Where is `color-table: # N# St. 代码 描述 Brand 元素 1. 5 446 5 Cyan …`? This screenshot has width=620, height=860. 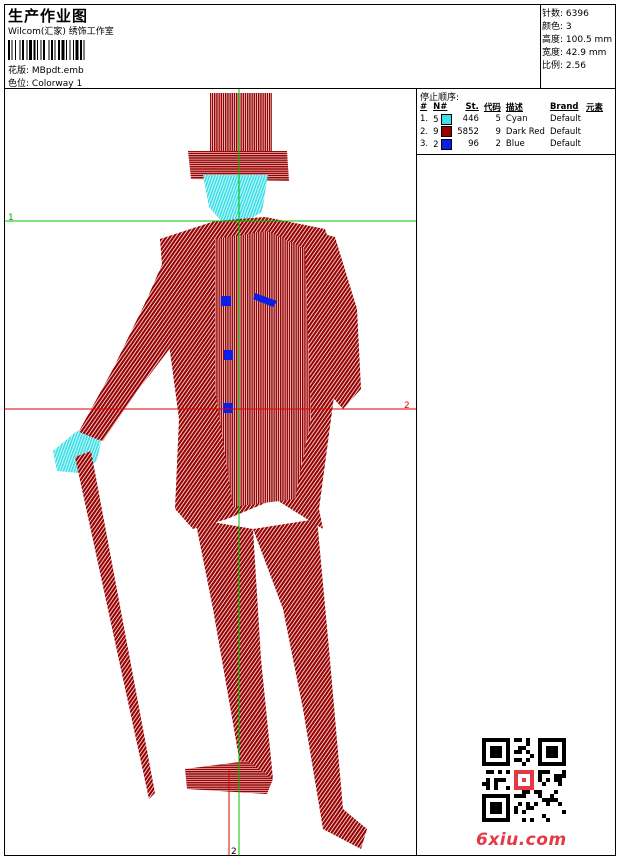 color-table: # N# St. 代码 描述 Brand 元素 1. 5 446 5 Cyan … is located at coordinates (512, 126).